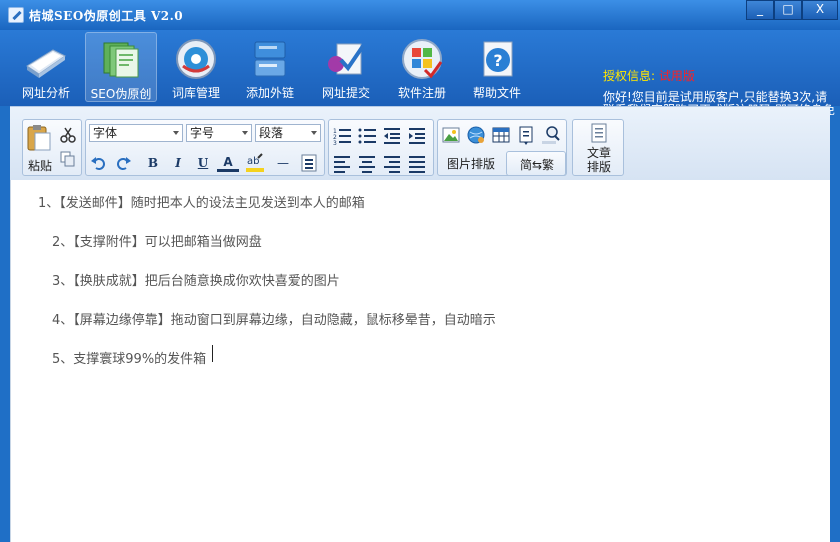 This screenshot has width=840, height=542. What do you see at coordinates (106, 16) in the screenshot?
I see `window-title: 桔城SEO伪原创工具 V2.0` at bounding box center [106, 16].